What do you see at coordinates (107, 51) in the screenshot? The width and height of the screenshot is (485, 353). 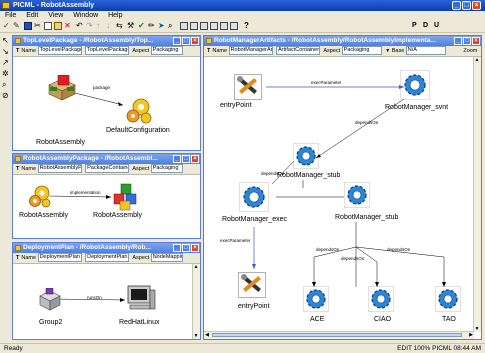 I see `kind-field: TopLevelPackageC` at bounding box center [107, 51].